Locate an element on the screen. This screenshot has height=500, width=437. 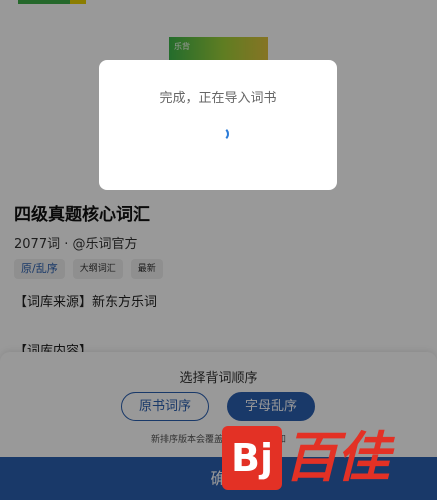
import-progress-dialog: 完成，正在导入词书 is located at coordinates (218, 125).